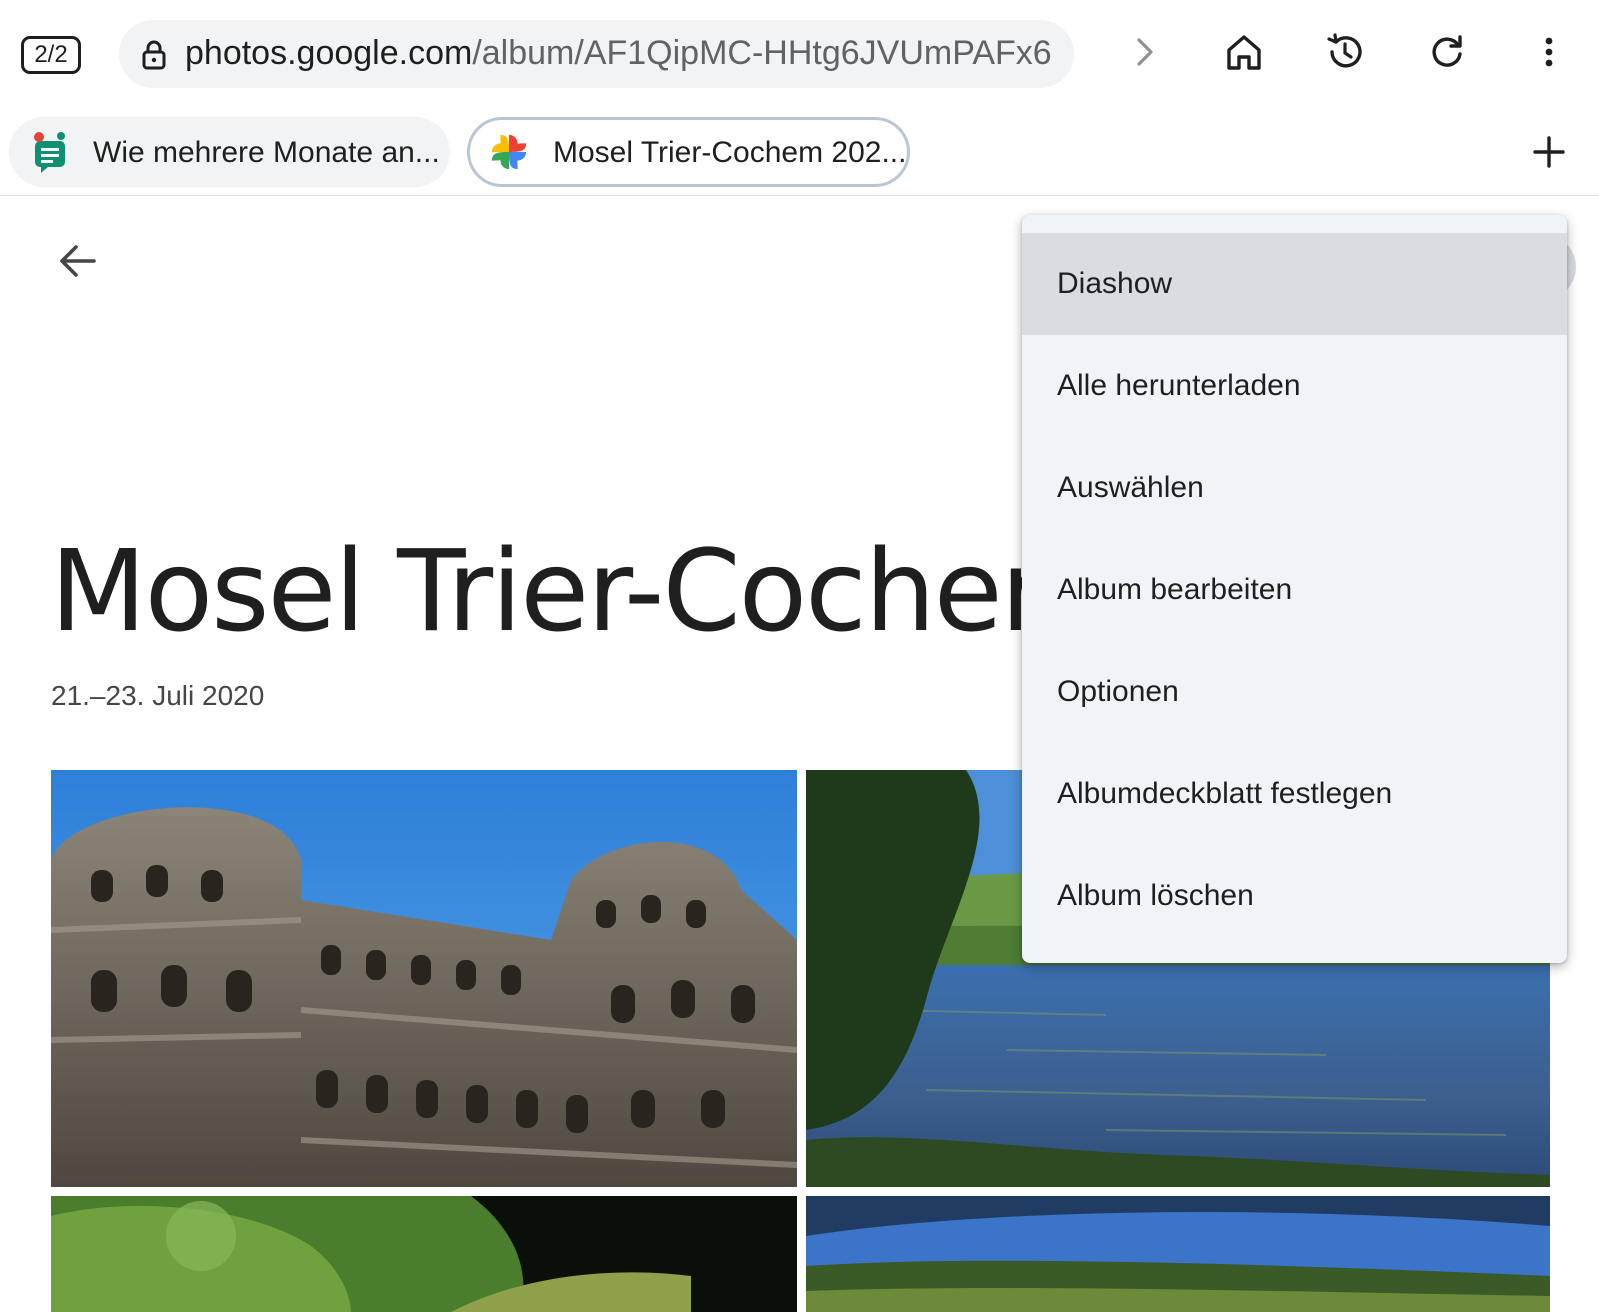  Describe the element at coordinates (1178, 1254) in the screenshot. I see `photo-vineyard-hills` at that location.